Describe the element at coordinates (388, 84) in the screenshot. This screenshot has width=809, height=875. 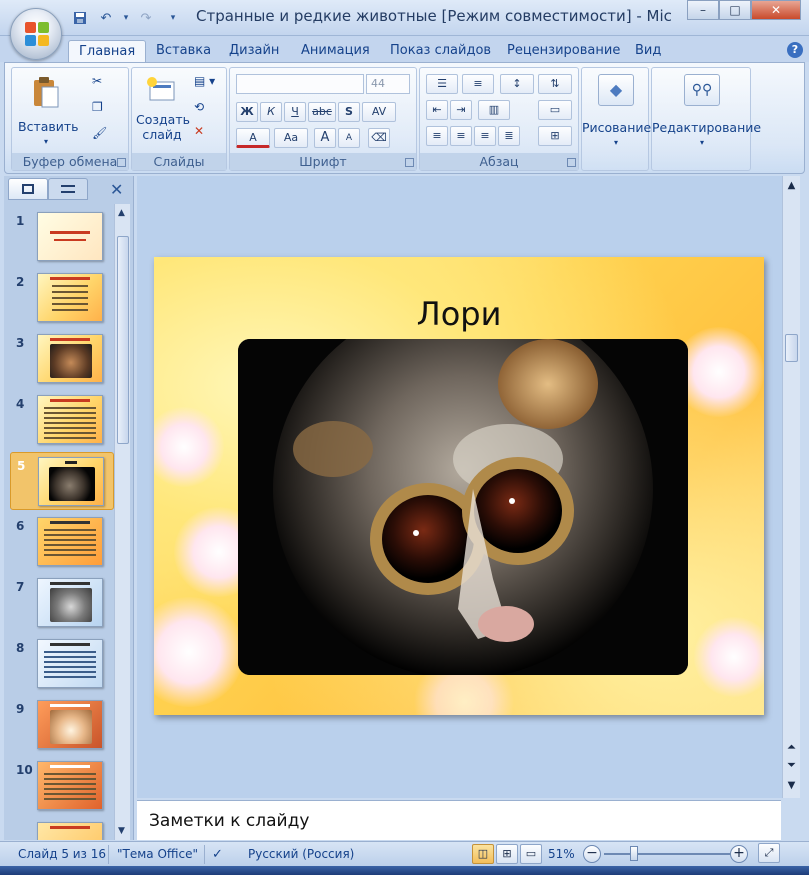
I see `font-size-combo: 44` at that location.